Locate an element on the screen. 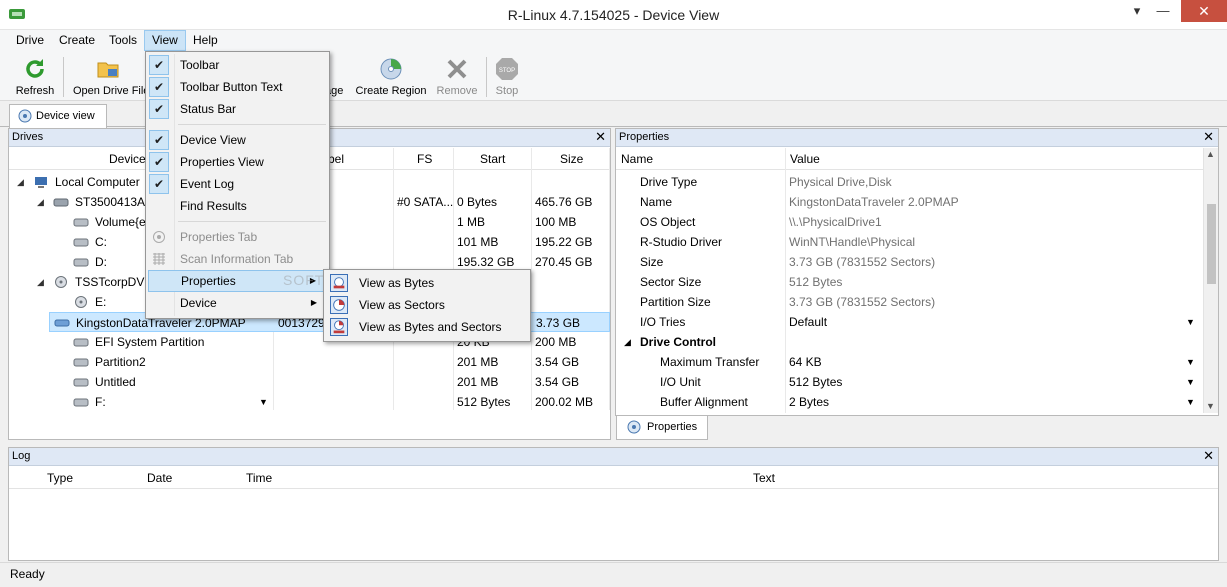 The image size is (1227, 587). submenu-view-as-bytes-and-sectors: View as Bytes and Sectors is located at coordinates (427, 327).